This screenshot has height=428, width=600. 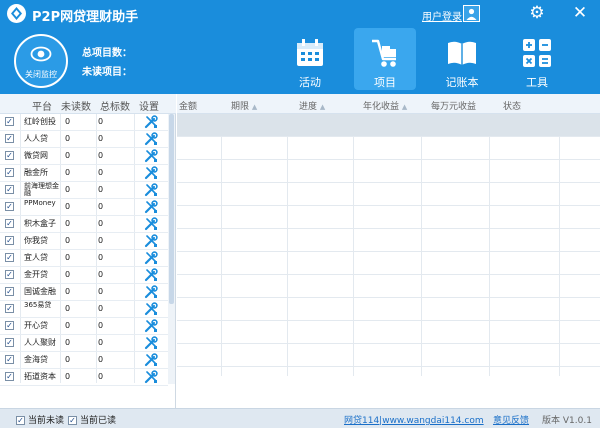 What do you see at coordinates (84, 360) in the screenshot?
I see `platform-row: ✓ 金海贷 0 0` at bounding box center [84, 360].